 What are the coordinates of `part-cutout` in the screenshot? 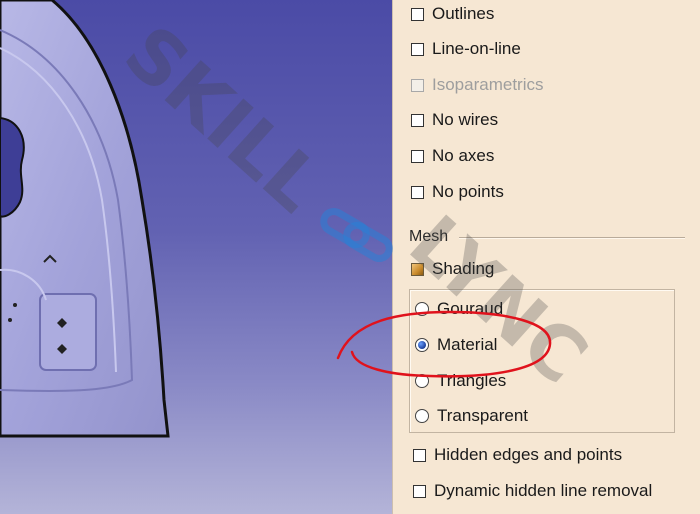 It's located at (12, 167).